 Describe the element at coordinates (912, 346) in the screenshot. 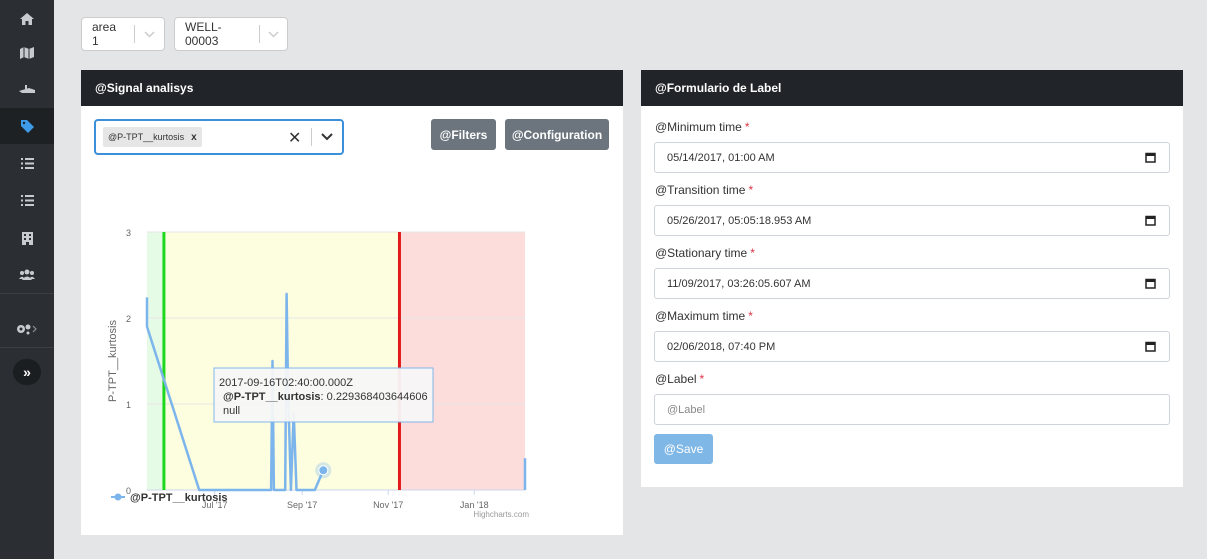

I see `maximum-time-input: 02/06/2018, 07:40 PM` at that location.